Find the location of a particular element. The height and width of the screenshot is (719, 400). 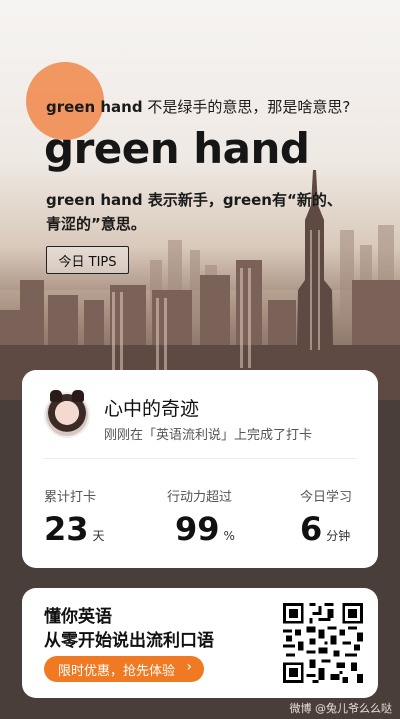

stat-value: 6 分钟 is located at coordinates (325, 529).